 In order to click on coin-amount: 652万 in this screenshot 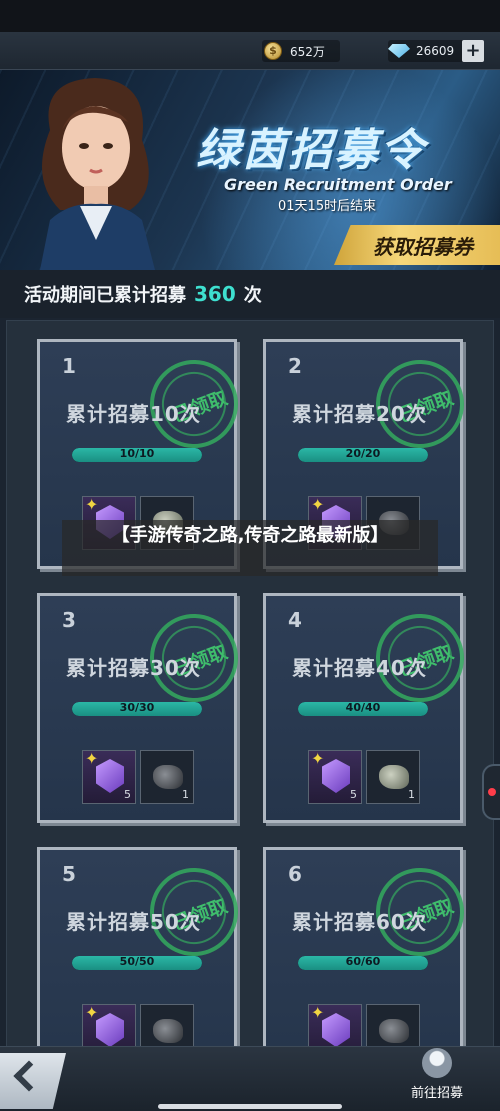, I will do `click(307, 51)`.